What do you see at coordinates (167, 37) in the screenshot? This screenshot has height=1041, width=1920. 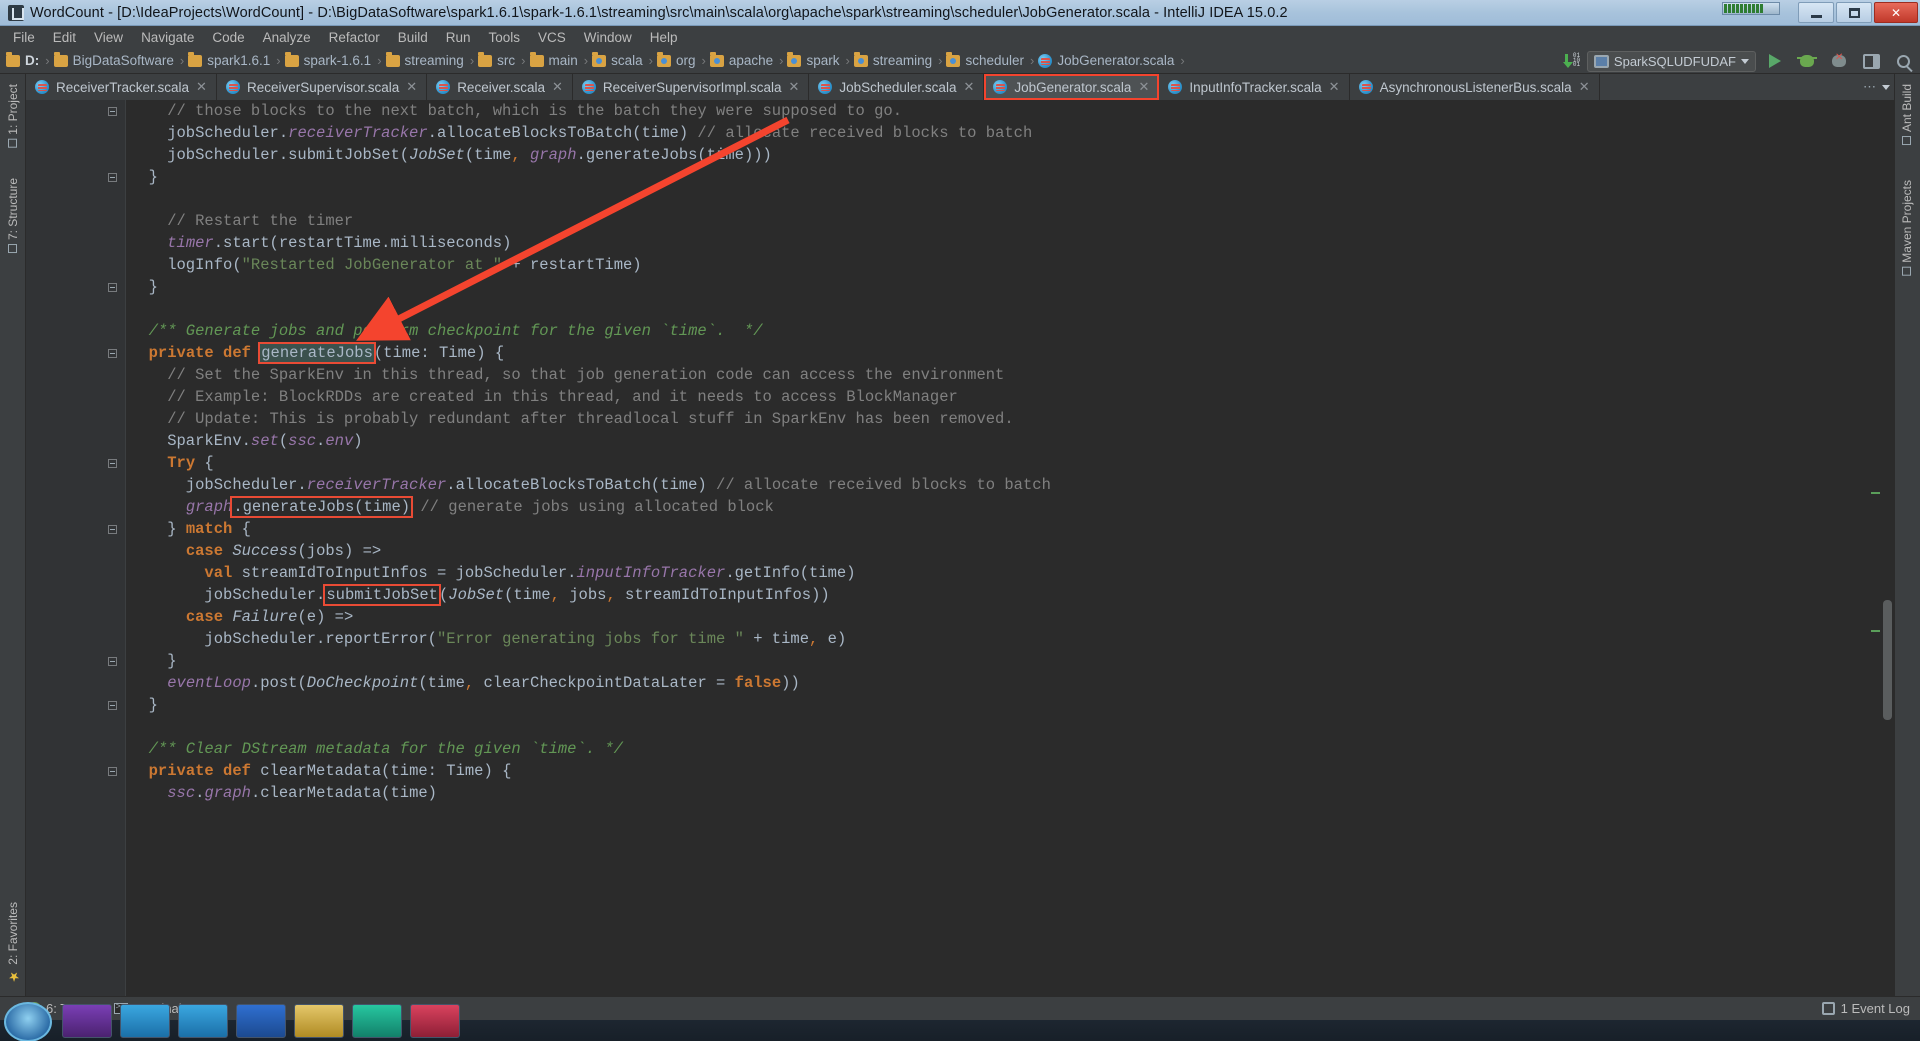 I see `menu-navigate: Navigate` at bounding box center [167, 37].